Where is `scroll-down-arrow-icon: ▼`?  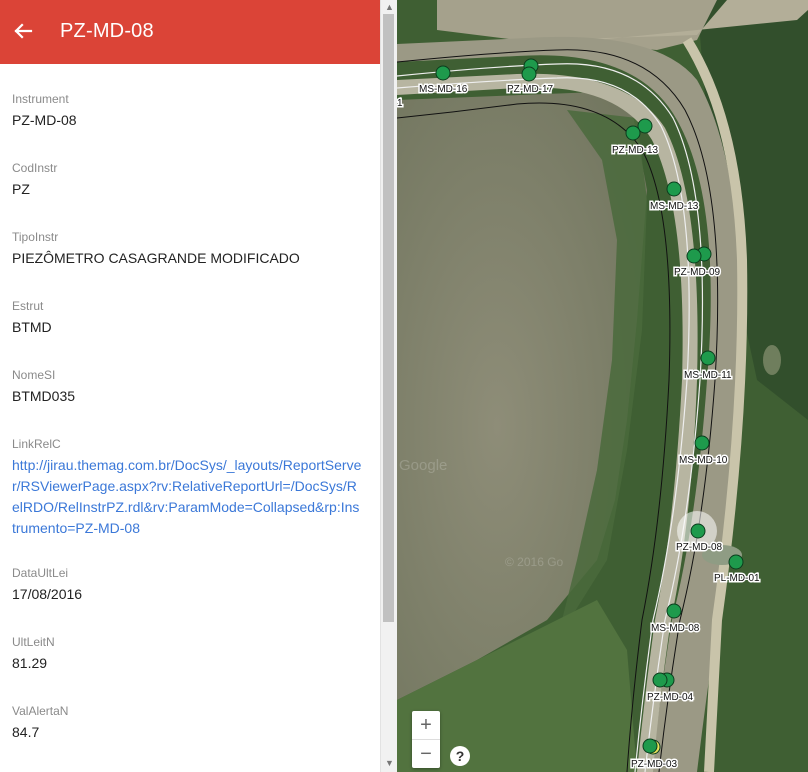
scroll-down-arrow-icon: ▼ is located at coordinates (389, 763).